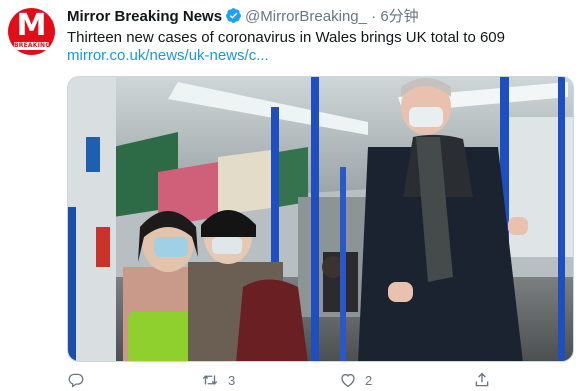 This screenshot has width=582, height=391. I want to click on verified-badge-icon, so click(233, 18).